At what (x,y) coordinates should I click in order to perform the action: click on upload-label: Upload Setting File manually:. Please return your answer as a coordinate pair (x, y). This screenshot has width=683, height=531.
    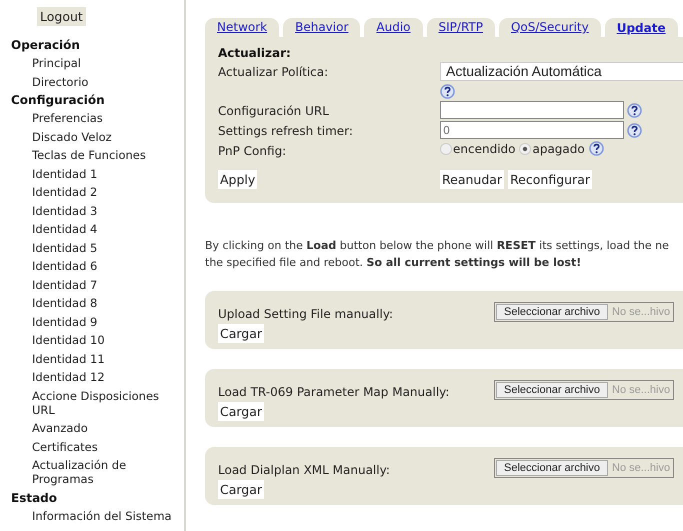
    Looking at the image, I should click on (306, 313).